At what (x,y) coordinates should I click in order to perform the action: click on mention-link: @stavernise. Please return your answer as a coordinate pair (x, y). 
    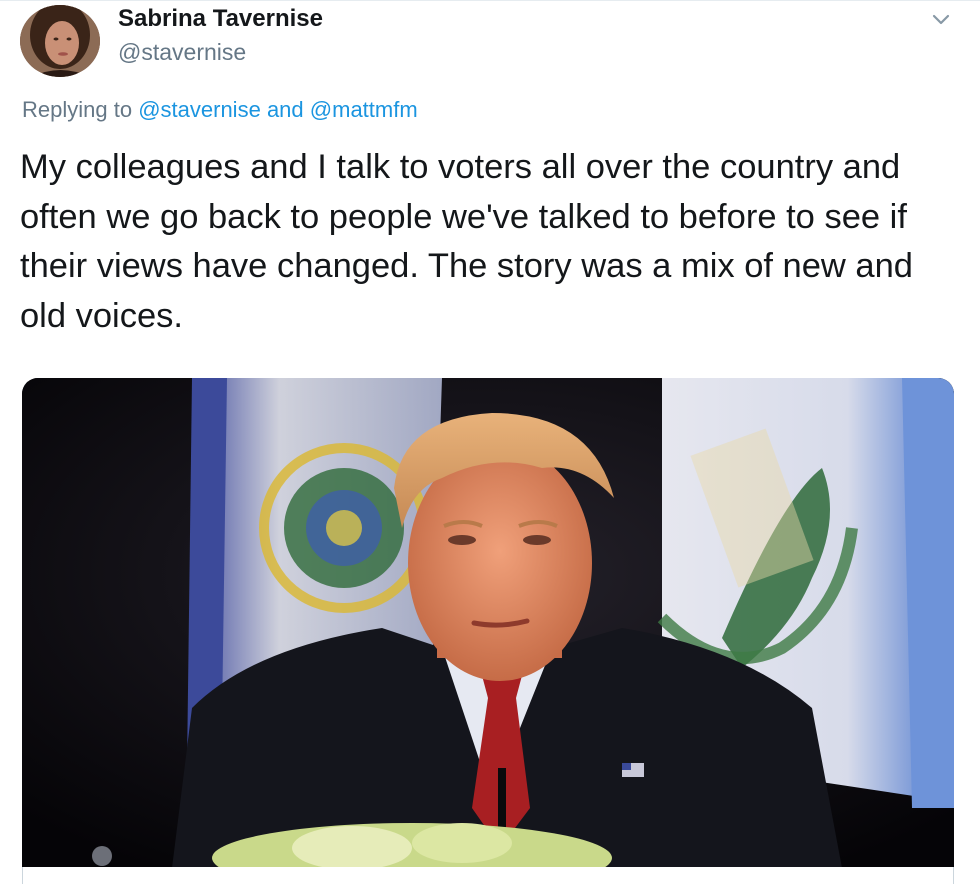
    Looking at the image, I should click on (199, 109).